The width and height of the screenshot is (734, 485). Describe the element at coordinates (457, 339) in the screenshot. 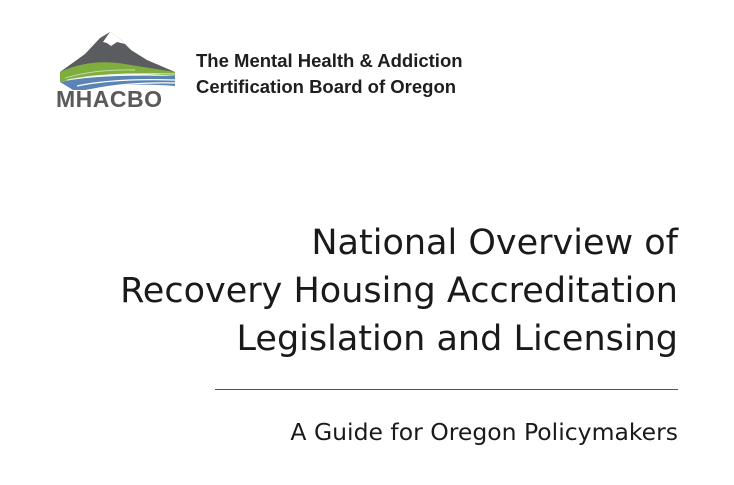

I see `title-line3: Legislation and Licensing` at that location.